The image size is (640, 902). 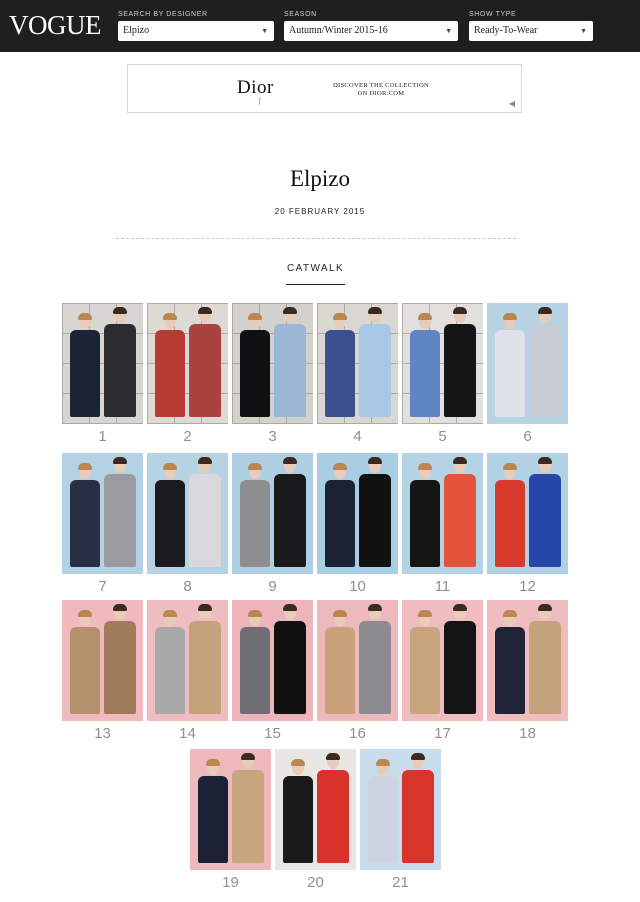 I want to click on look-card: 10, so click(x=357, y=524).